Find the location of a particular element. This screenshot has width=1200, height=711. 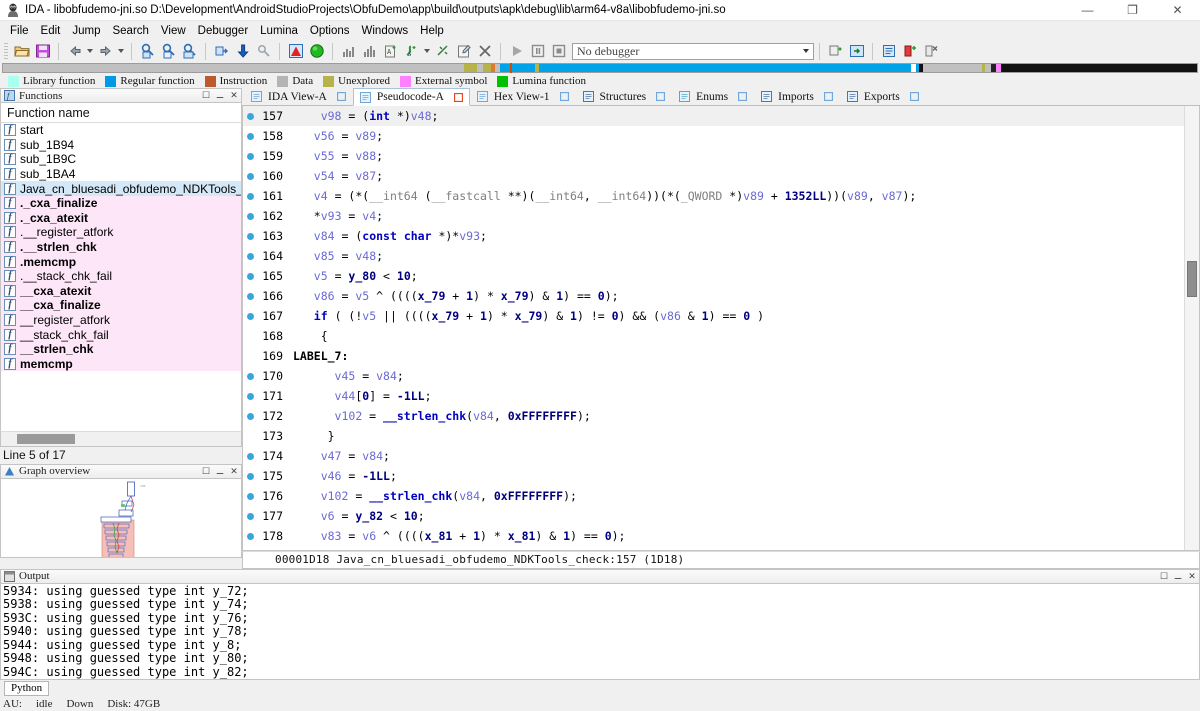

functions-column-header: Function name is located at coordinates (121, 113).